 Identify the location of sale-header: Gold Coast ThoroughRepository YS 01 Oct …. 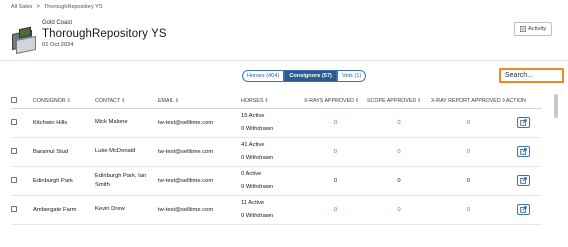
(88, 37).